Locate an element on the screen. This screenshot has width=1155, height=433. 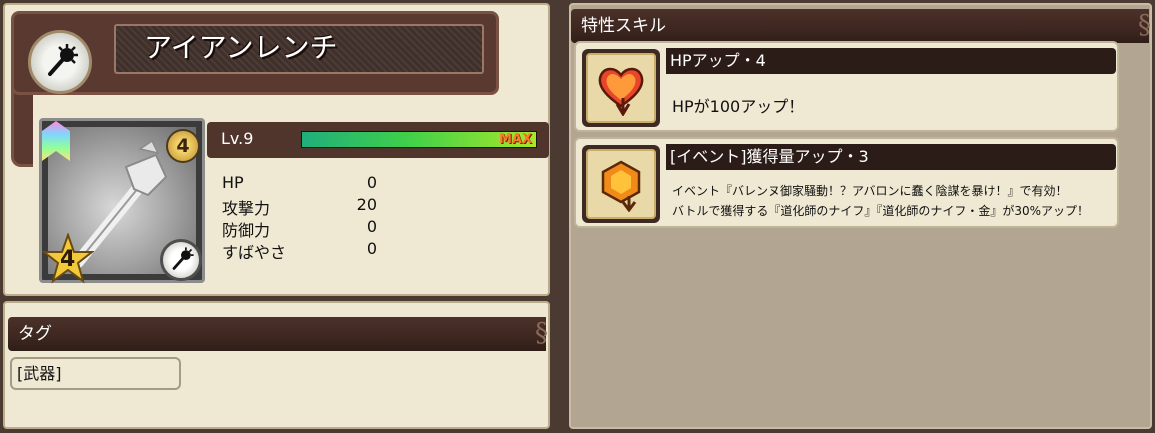
rarity-value: 4 is located at coordinates (68, 259).